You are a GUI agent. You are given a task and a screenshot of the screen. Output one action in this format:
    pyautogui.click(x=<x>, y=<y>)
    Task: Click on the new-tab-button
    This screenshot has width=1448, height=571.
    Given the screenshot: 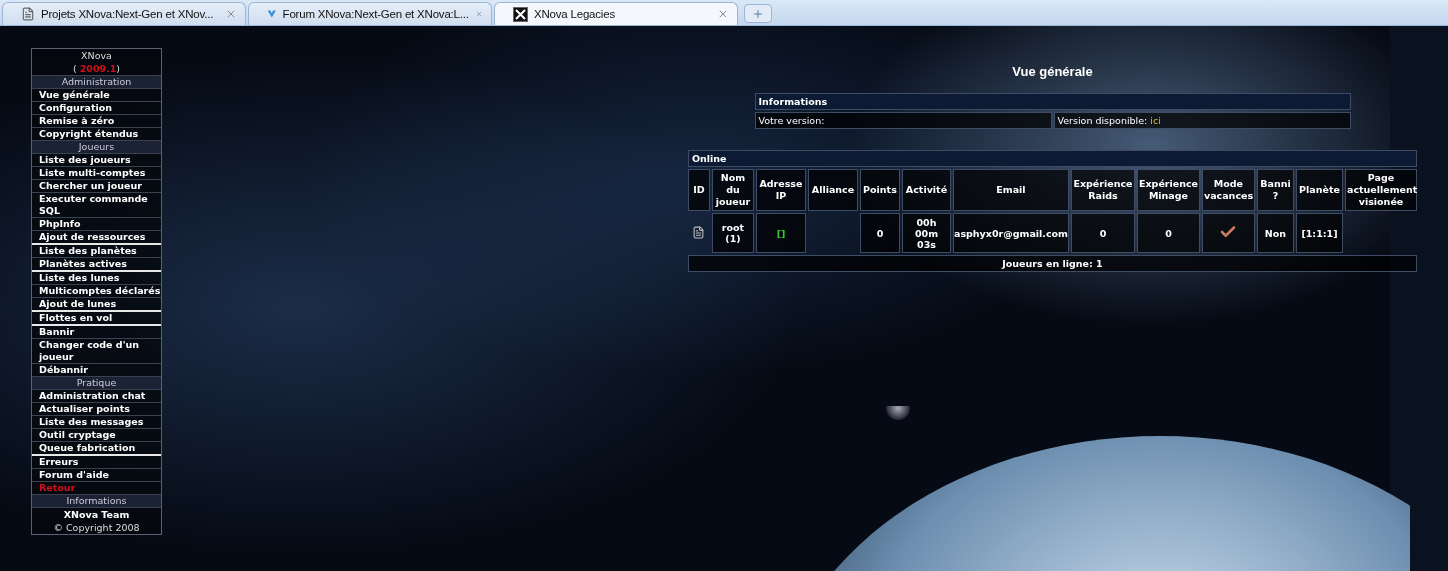 What is the action you would take?
    pyautogui.click(x=758, y=13)
    